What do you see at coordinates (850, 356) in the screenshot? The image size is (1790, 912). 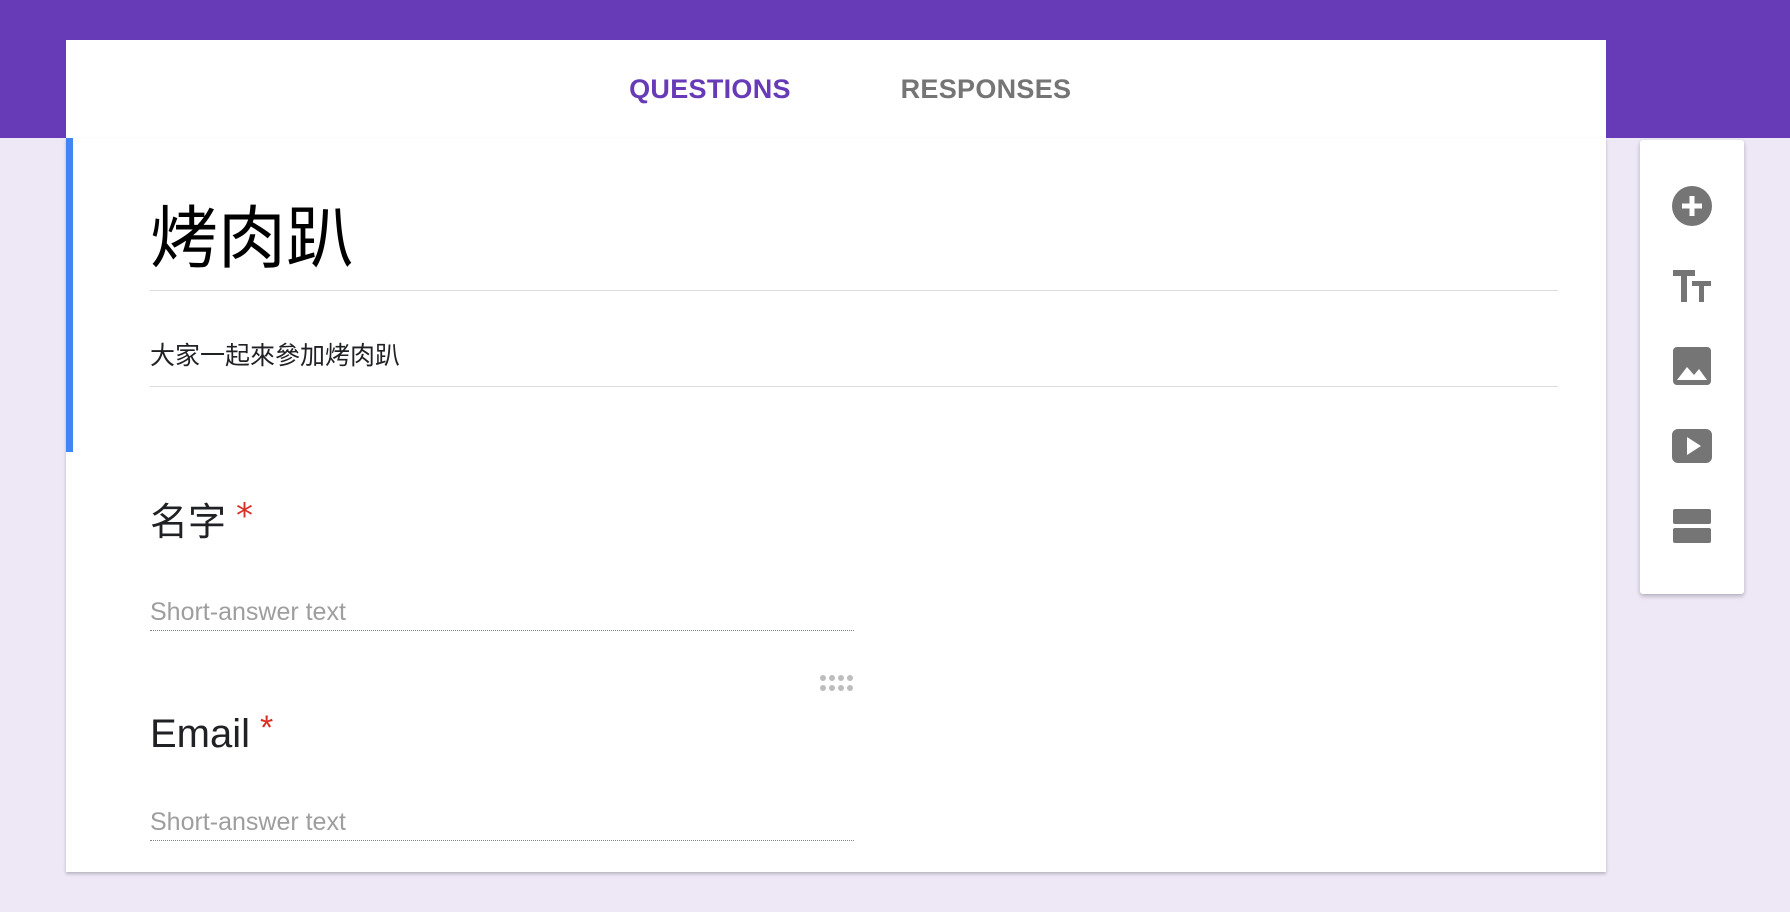 I see `form-description: 大家一起來參加烤肉趴` at bounding box center [850, 356].